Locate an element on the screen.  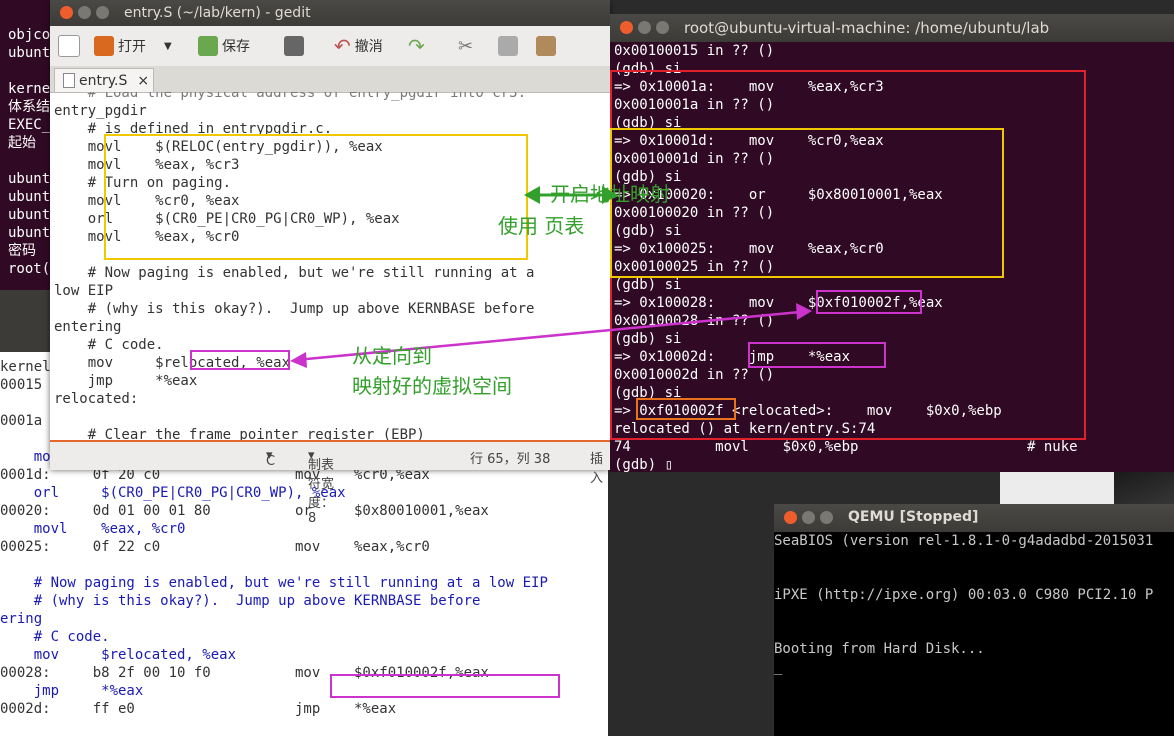
background-terminal-line: 起始 is located at coordinates (22, 143).